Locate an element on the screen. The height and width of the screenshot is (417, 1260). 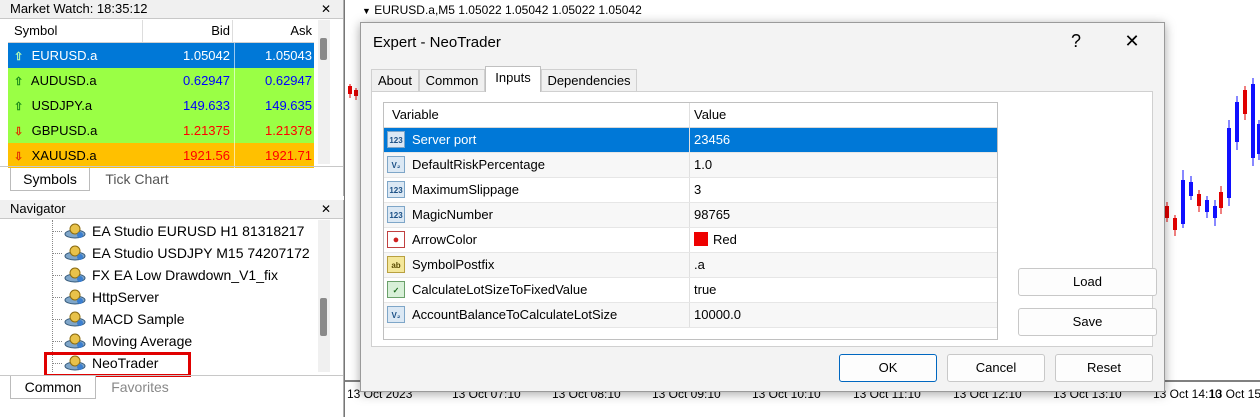
symbol-cell: ⇧ AUDUSD.a is located at coordinates (55, 81).